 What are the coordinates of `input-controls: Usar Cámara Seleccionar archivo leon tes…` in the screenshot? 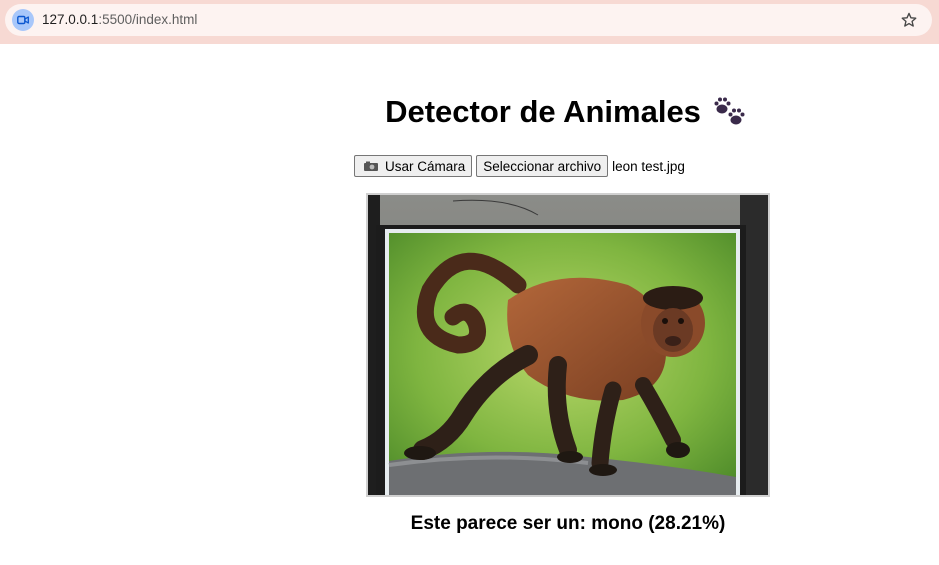 It's located at (519, 166).